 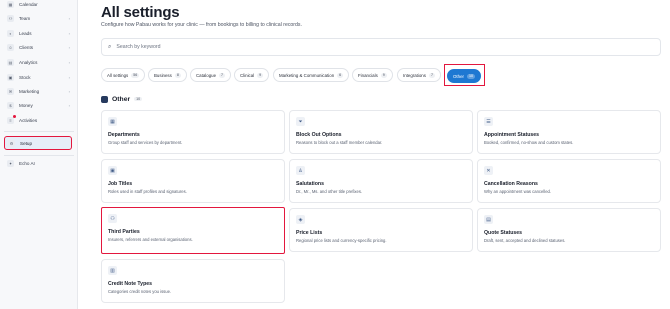 I want to click on tab-business: Business 8, so click(x=167, y=75).